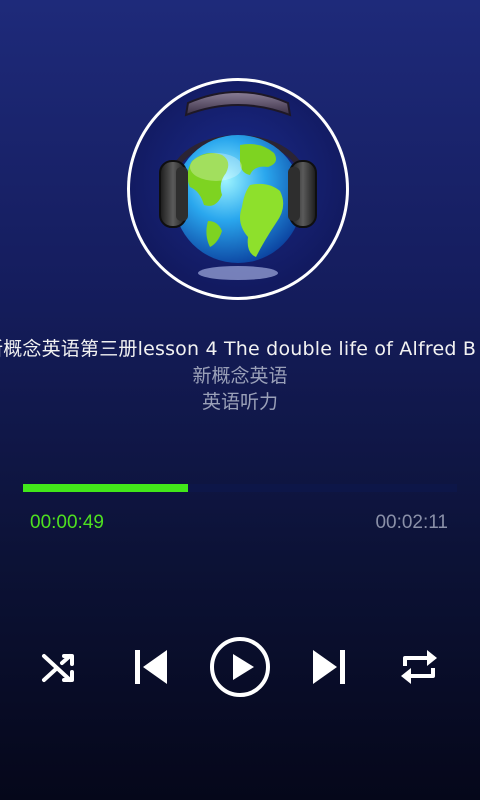 This screenshot has height=800, width=480. I want to click on skip-previous-icon, so click(151, 667).